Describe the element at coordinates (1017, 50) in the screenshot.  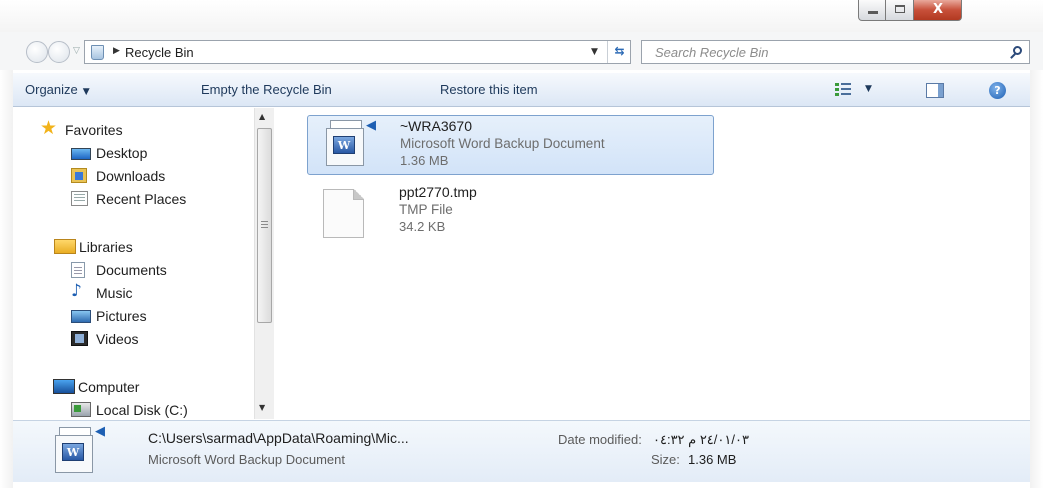
I see `search-icon` at that location.